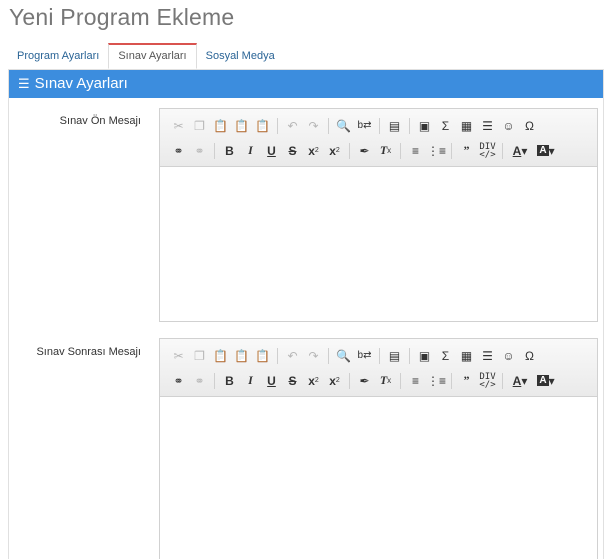 The image size is (605, 559). Describe the element at coordinates (152, 56) in the screenshot. I see `tab-sinav-ayarlari: Sınav Ayarları` at that location.